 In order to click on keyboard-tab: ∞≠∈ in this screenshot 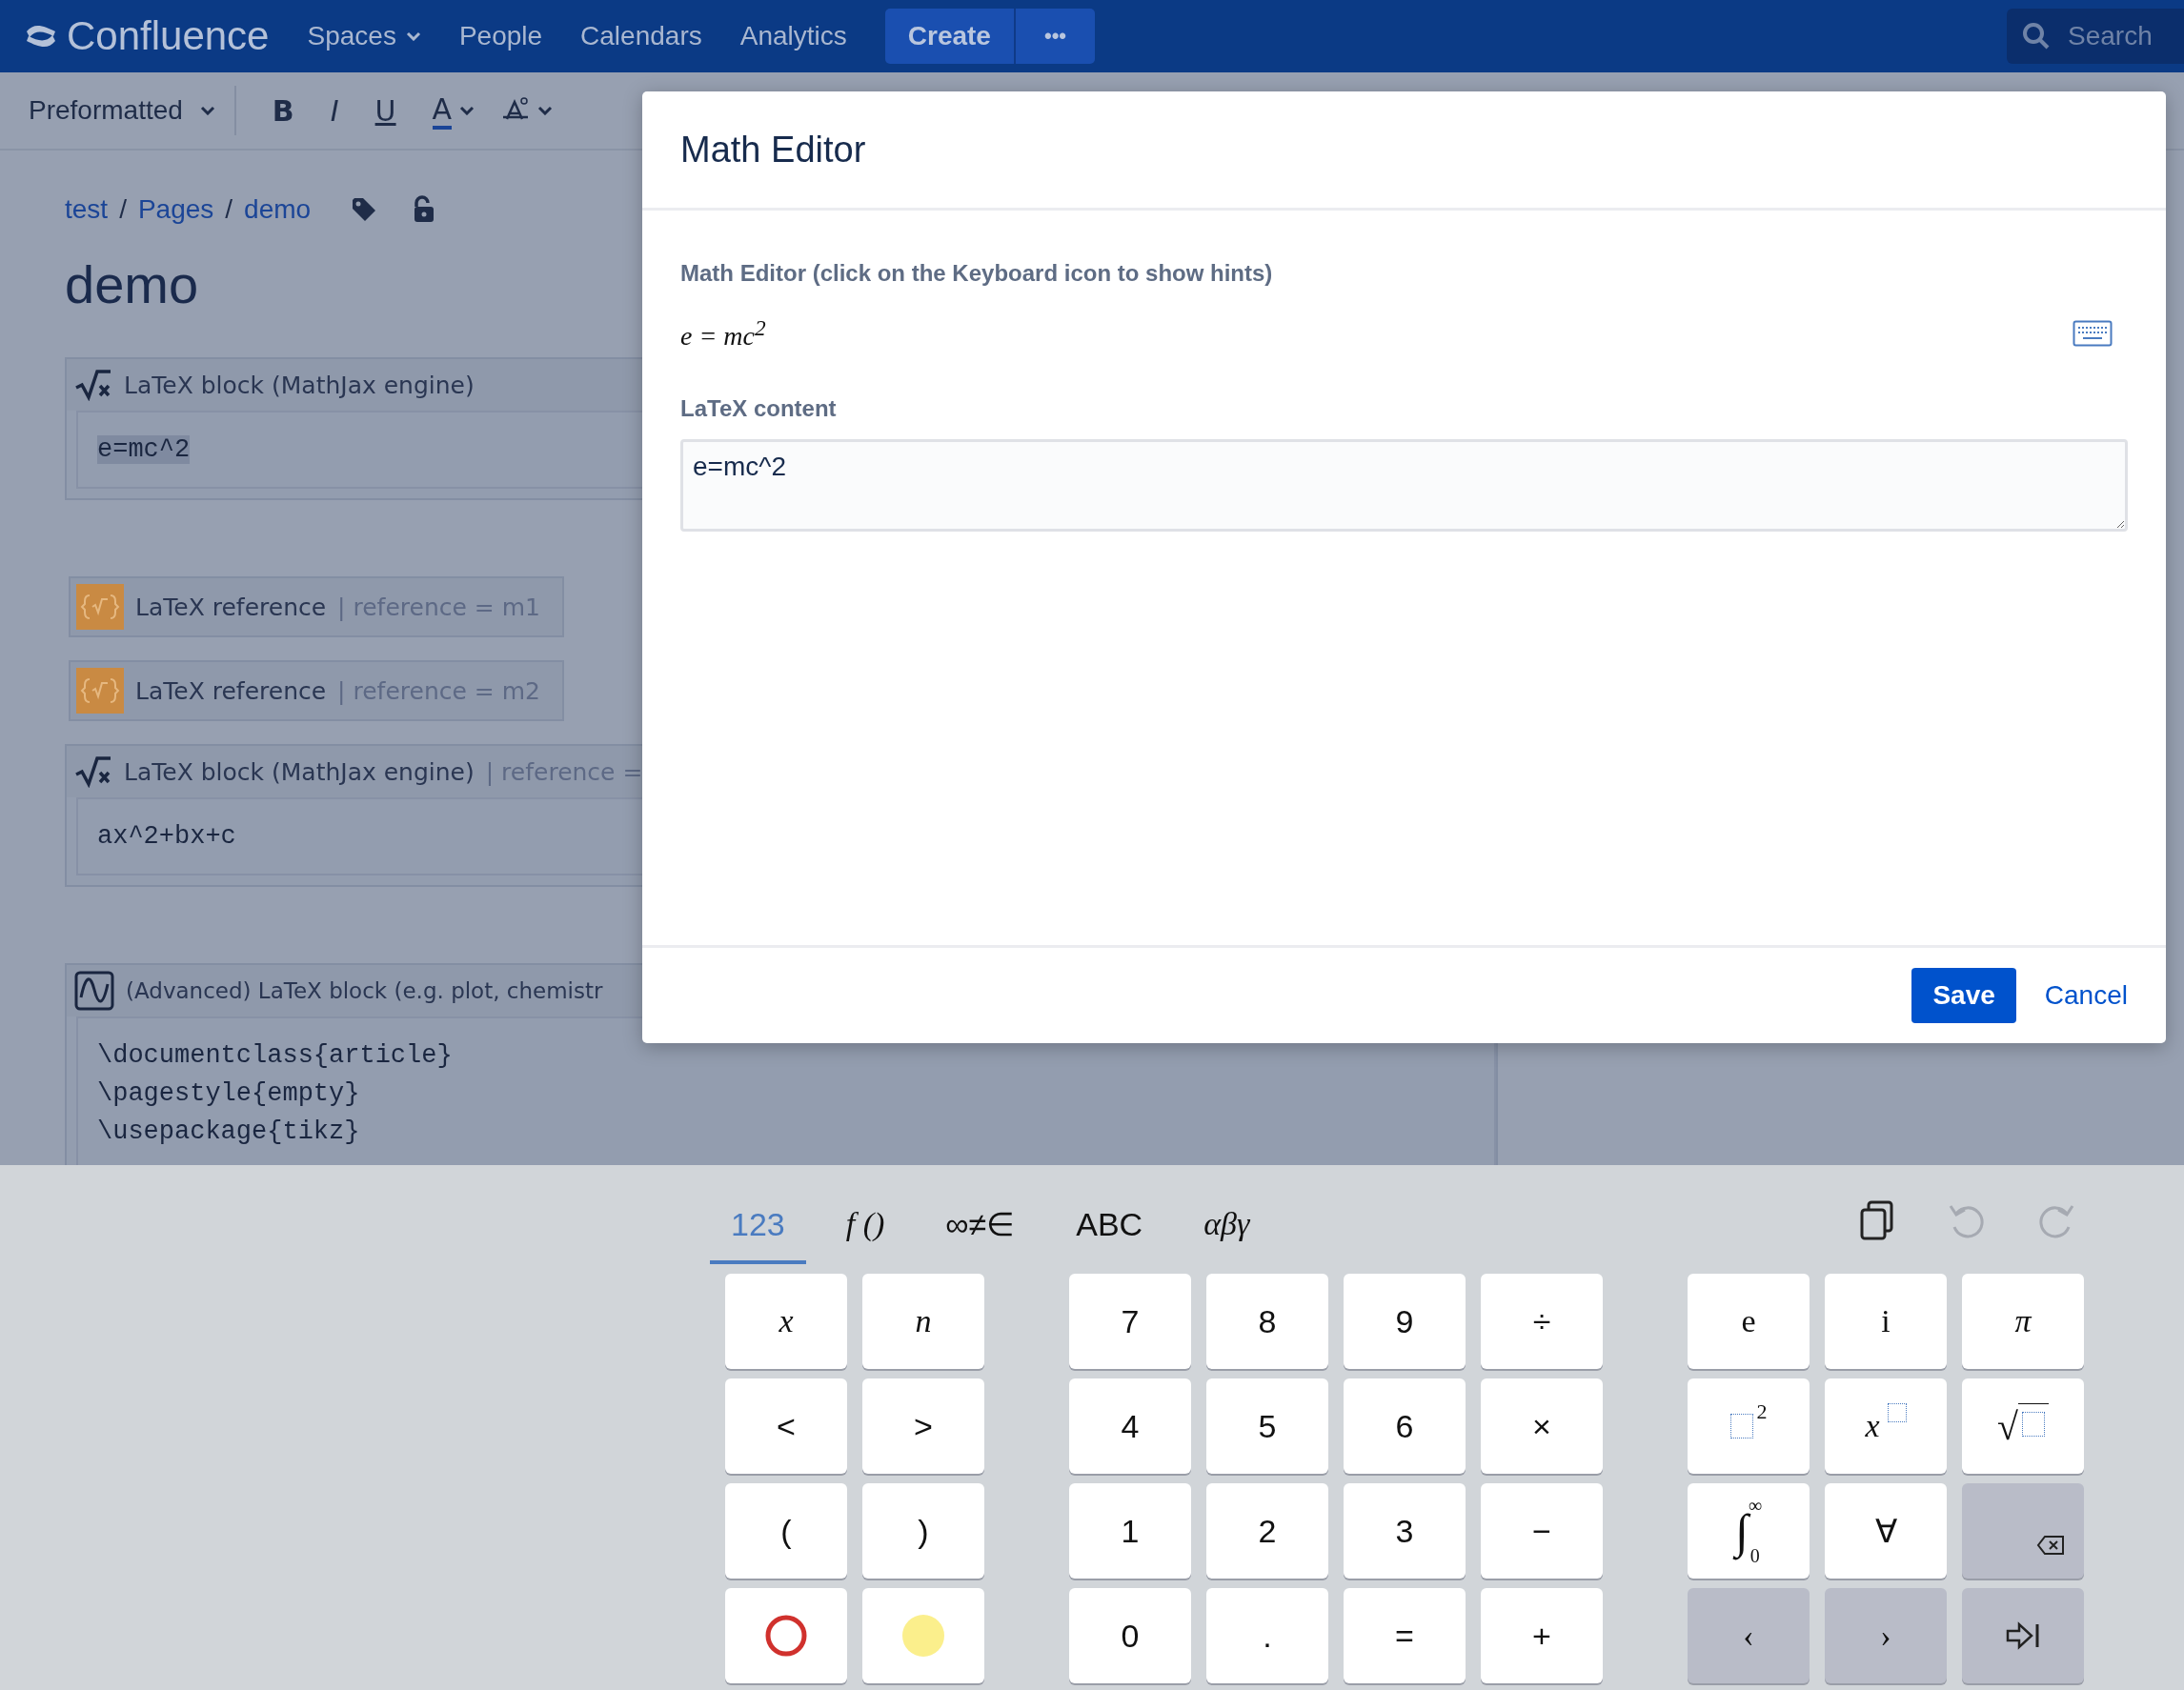, I will do `click(980, 1226)`.